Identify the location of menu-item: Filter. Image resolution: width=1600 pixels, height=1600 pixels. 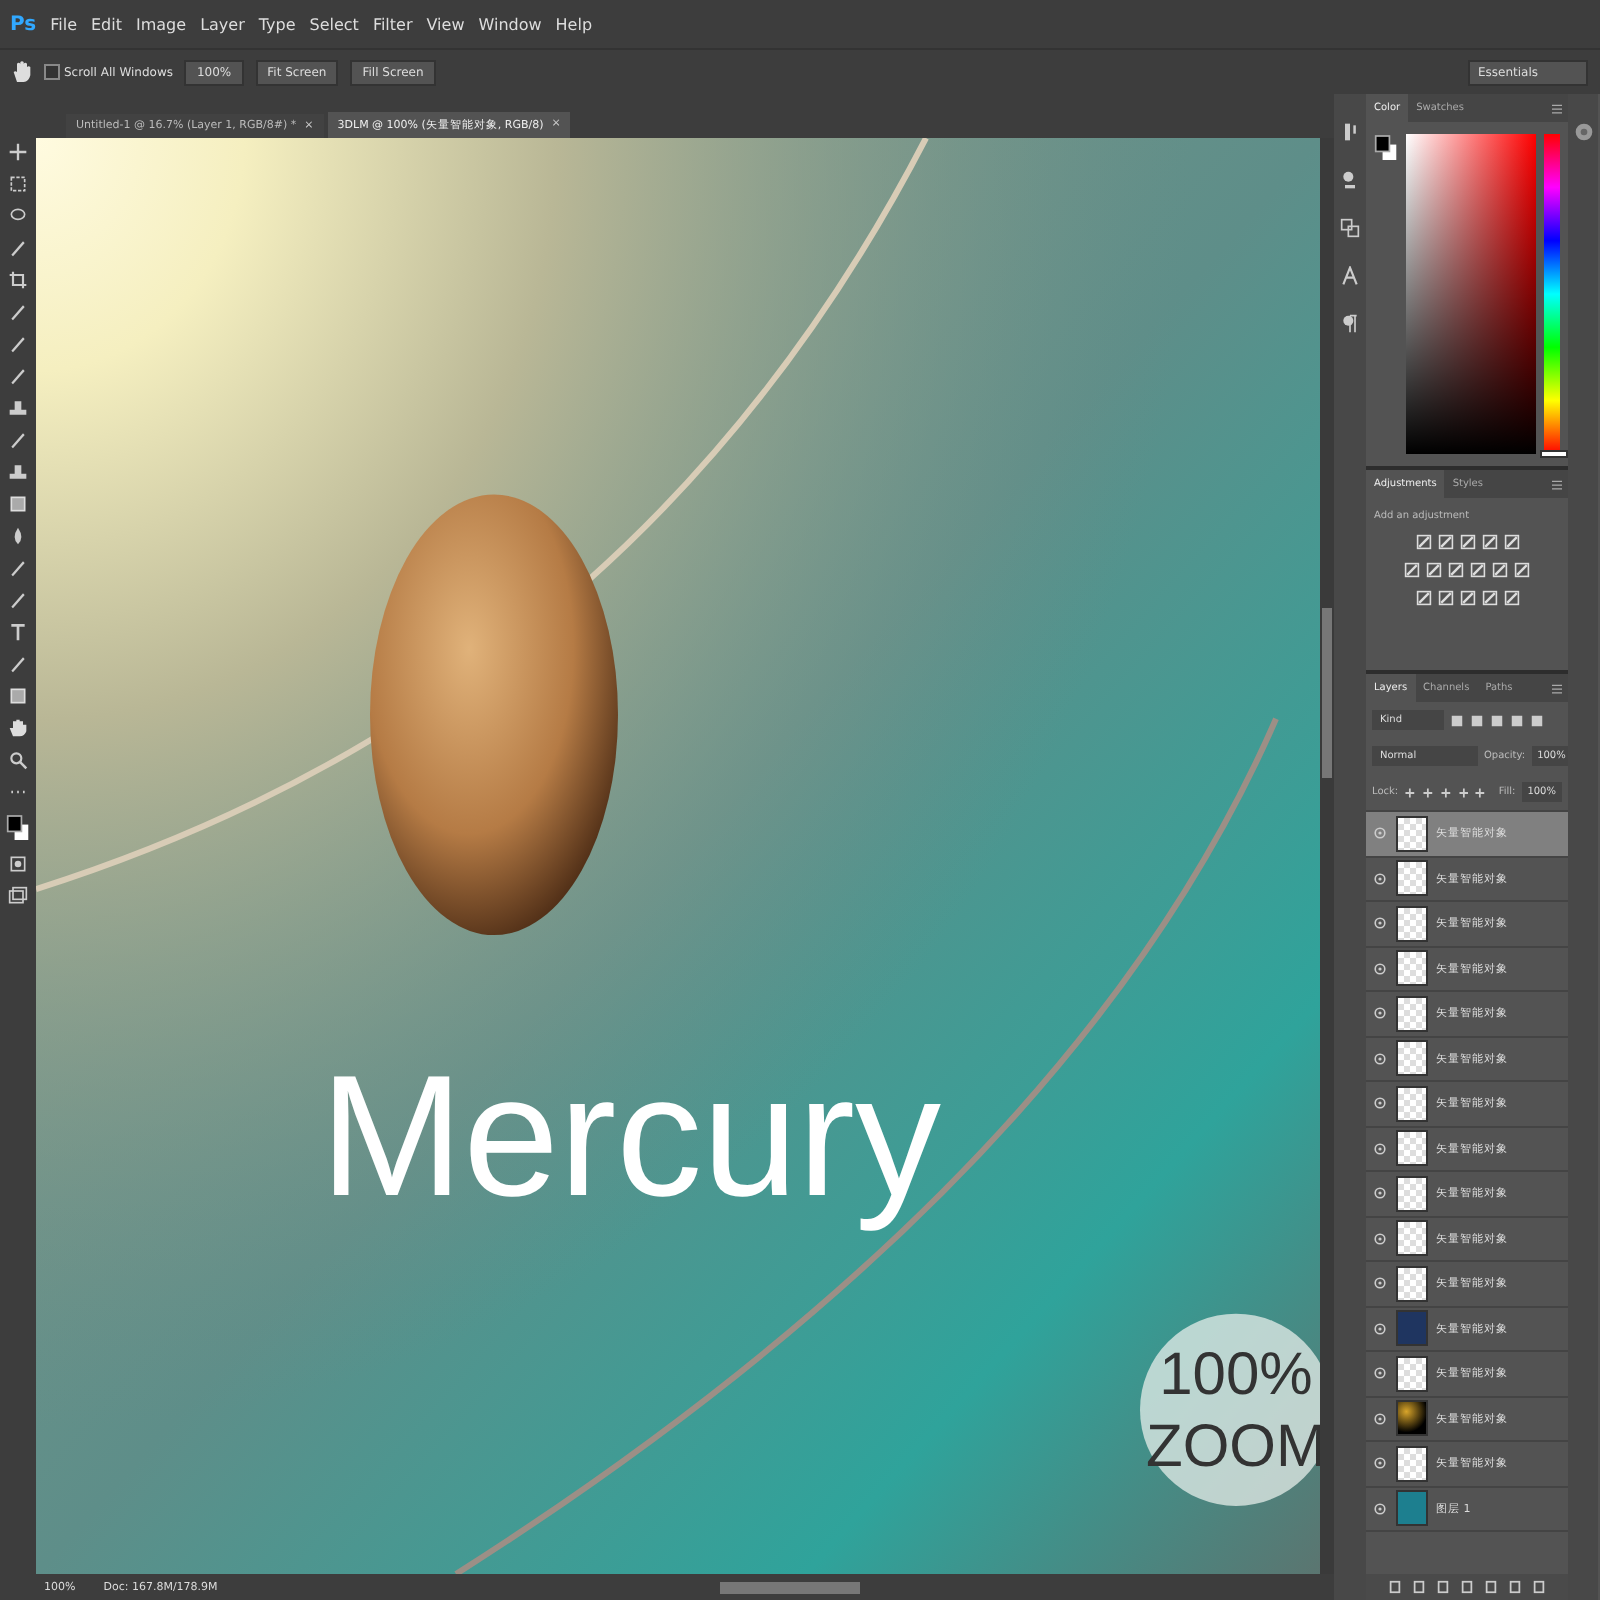
(392, 24).